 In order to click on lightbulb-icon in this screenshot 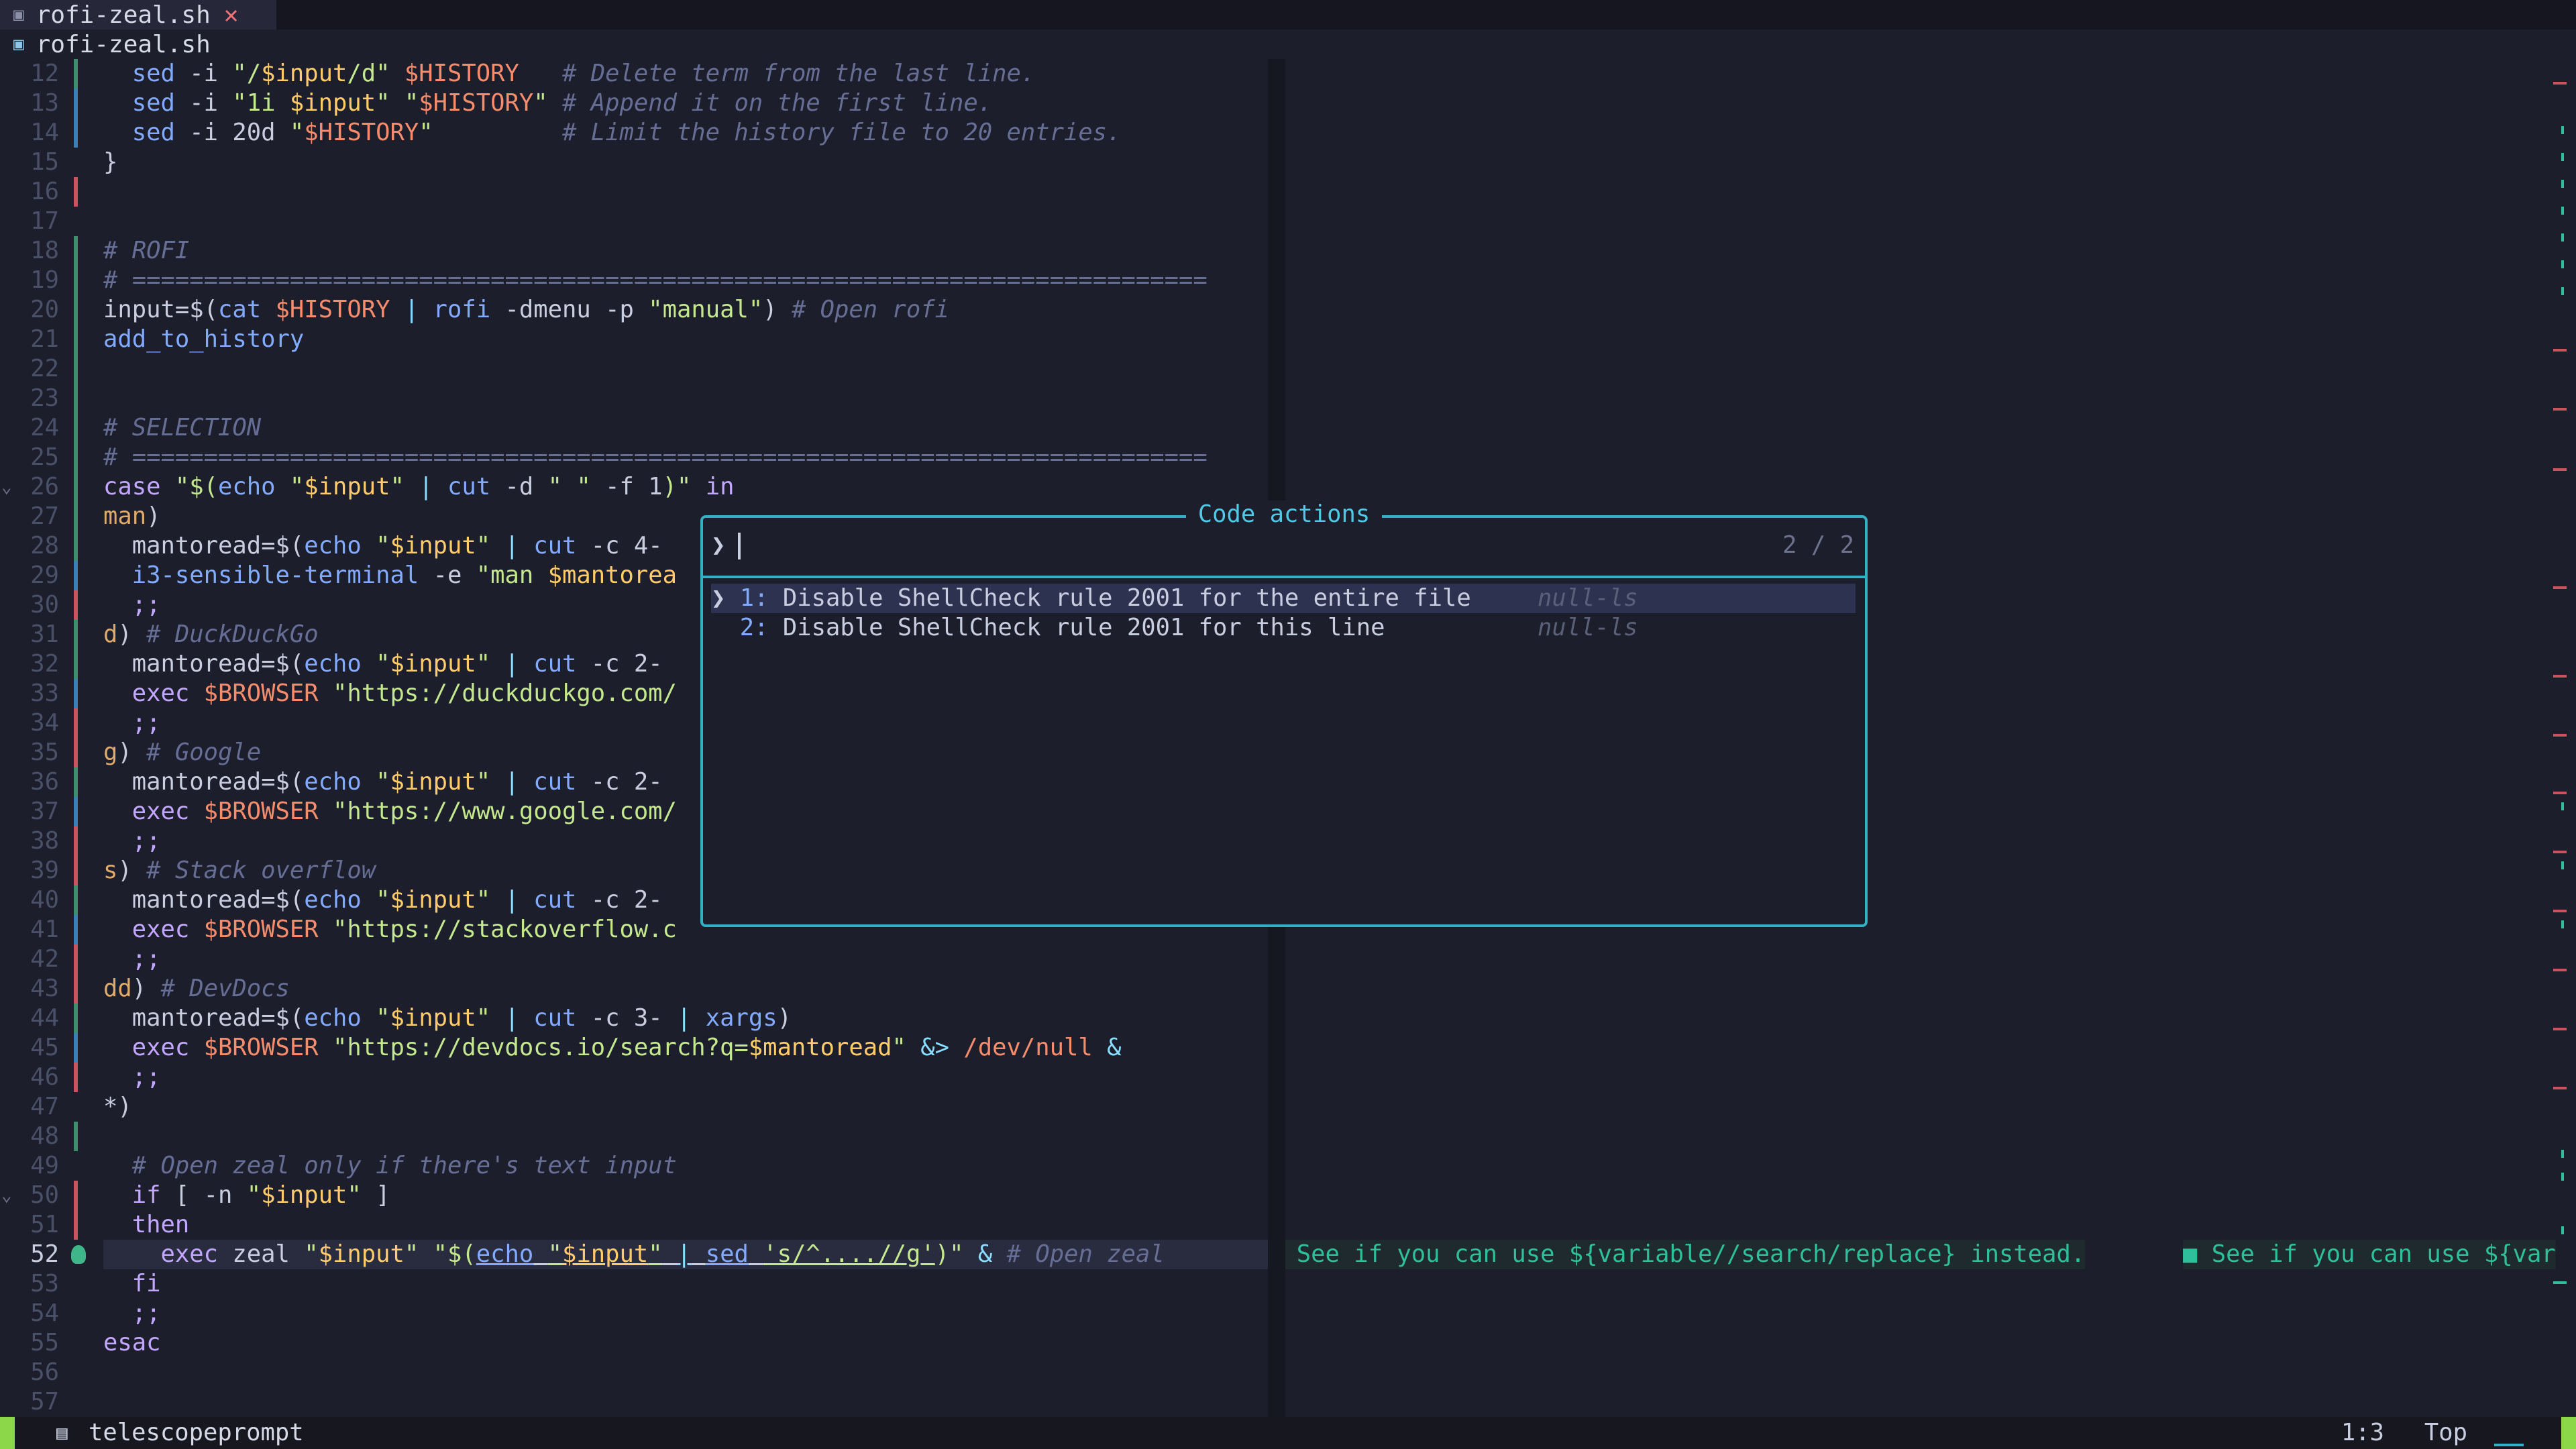, I will do `click(78, 1254)`.